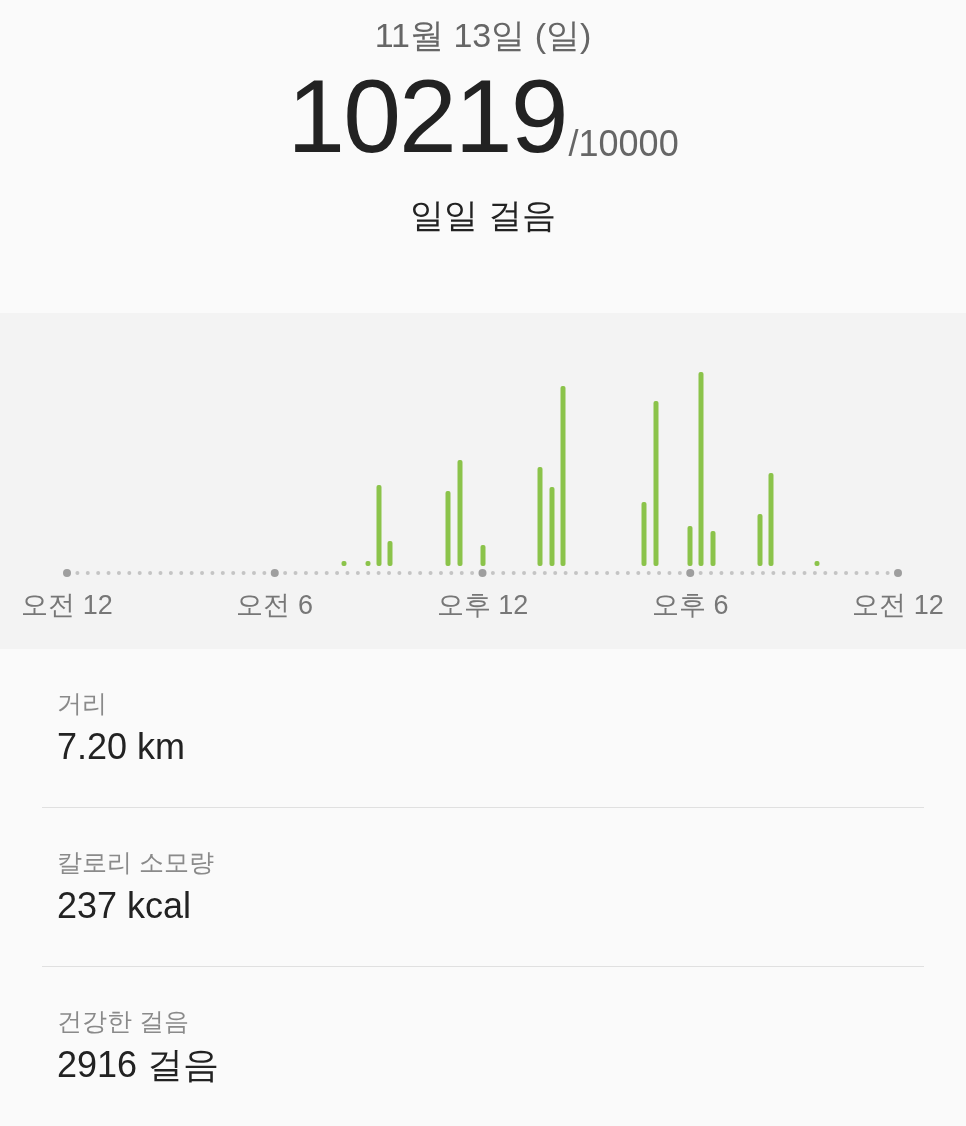 The image size is (966, 1126). I want to click on daily-steps-title: 일일 걸음, so click(483, 215).